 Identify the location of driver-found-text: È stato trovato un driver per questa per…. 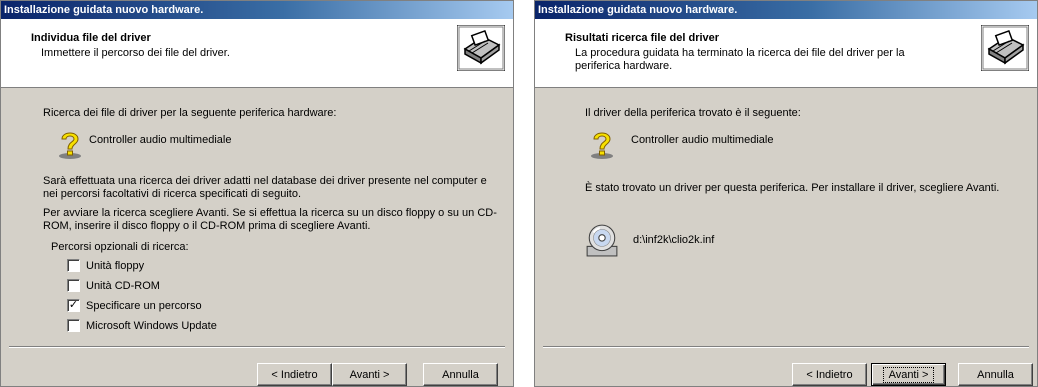
(792, 188).